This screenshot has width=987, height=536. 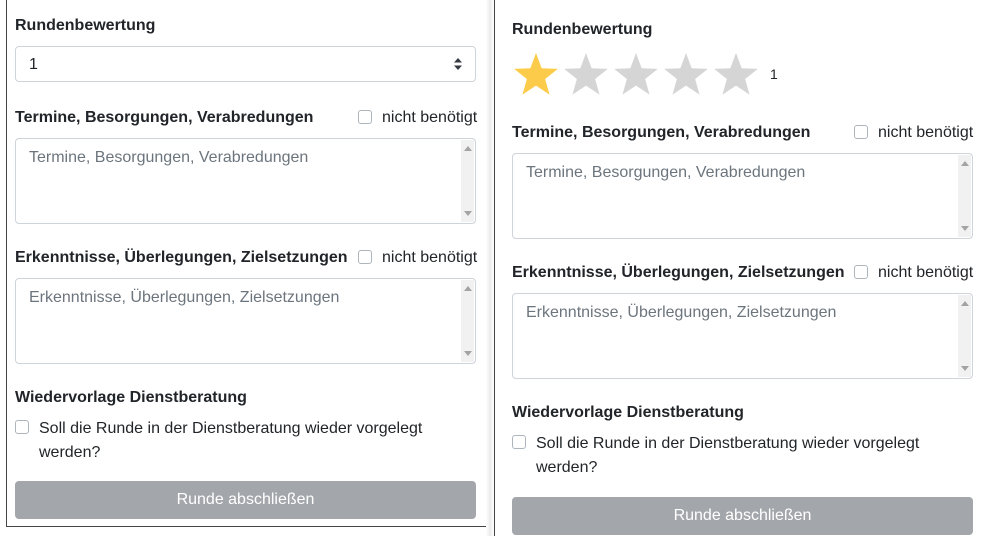 I want to click on star-rating, so click(x=637, y=76).